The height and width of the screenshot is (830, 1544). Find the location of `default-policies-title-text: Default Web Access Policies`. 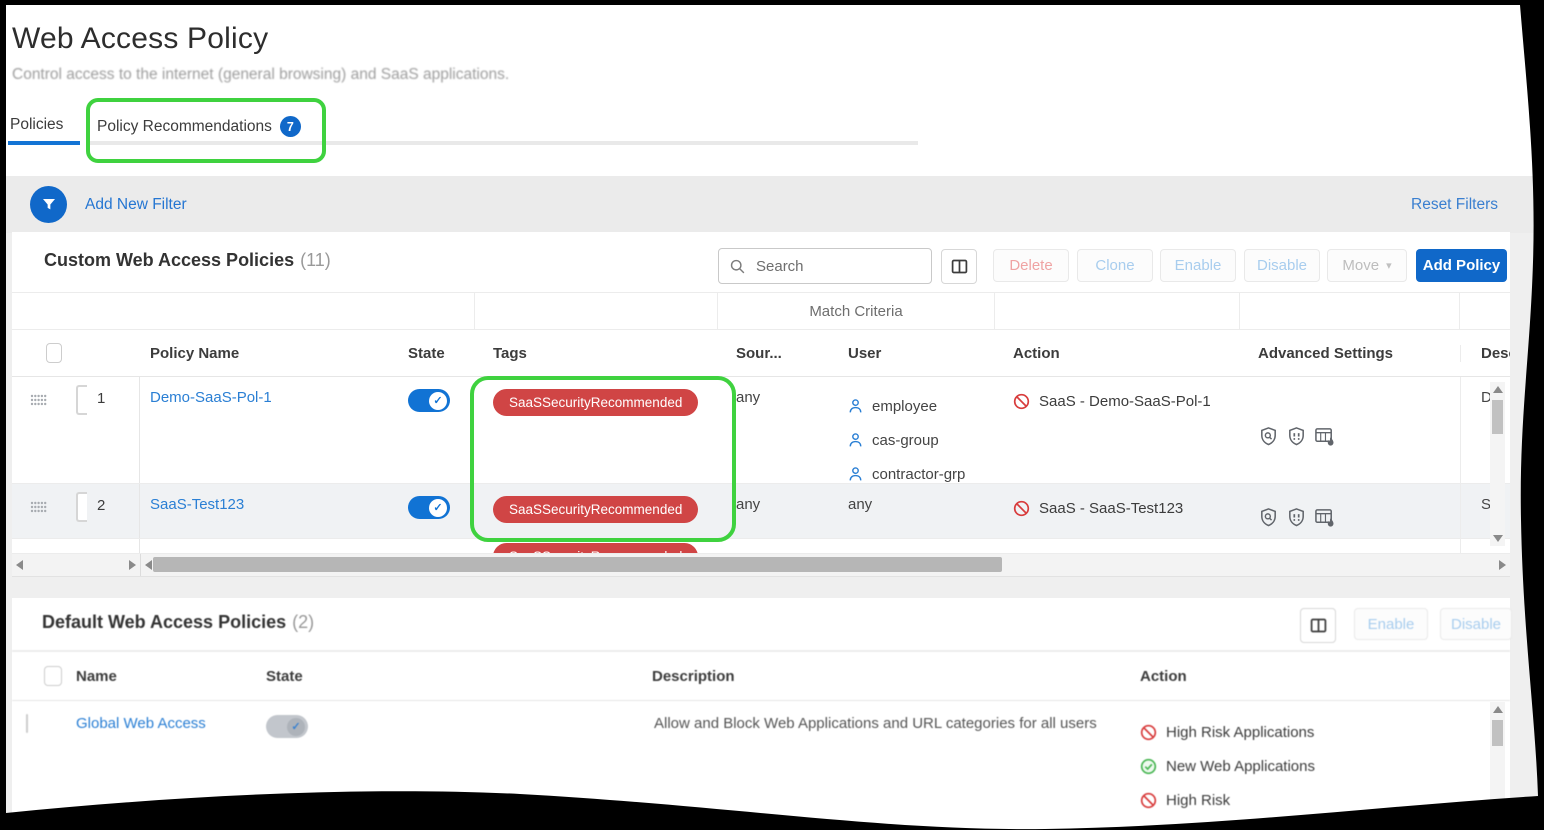

default-policies-title-text: Default Web Access Policies is located at coordinates (164, 622).